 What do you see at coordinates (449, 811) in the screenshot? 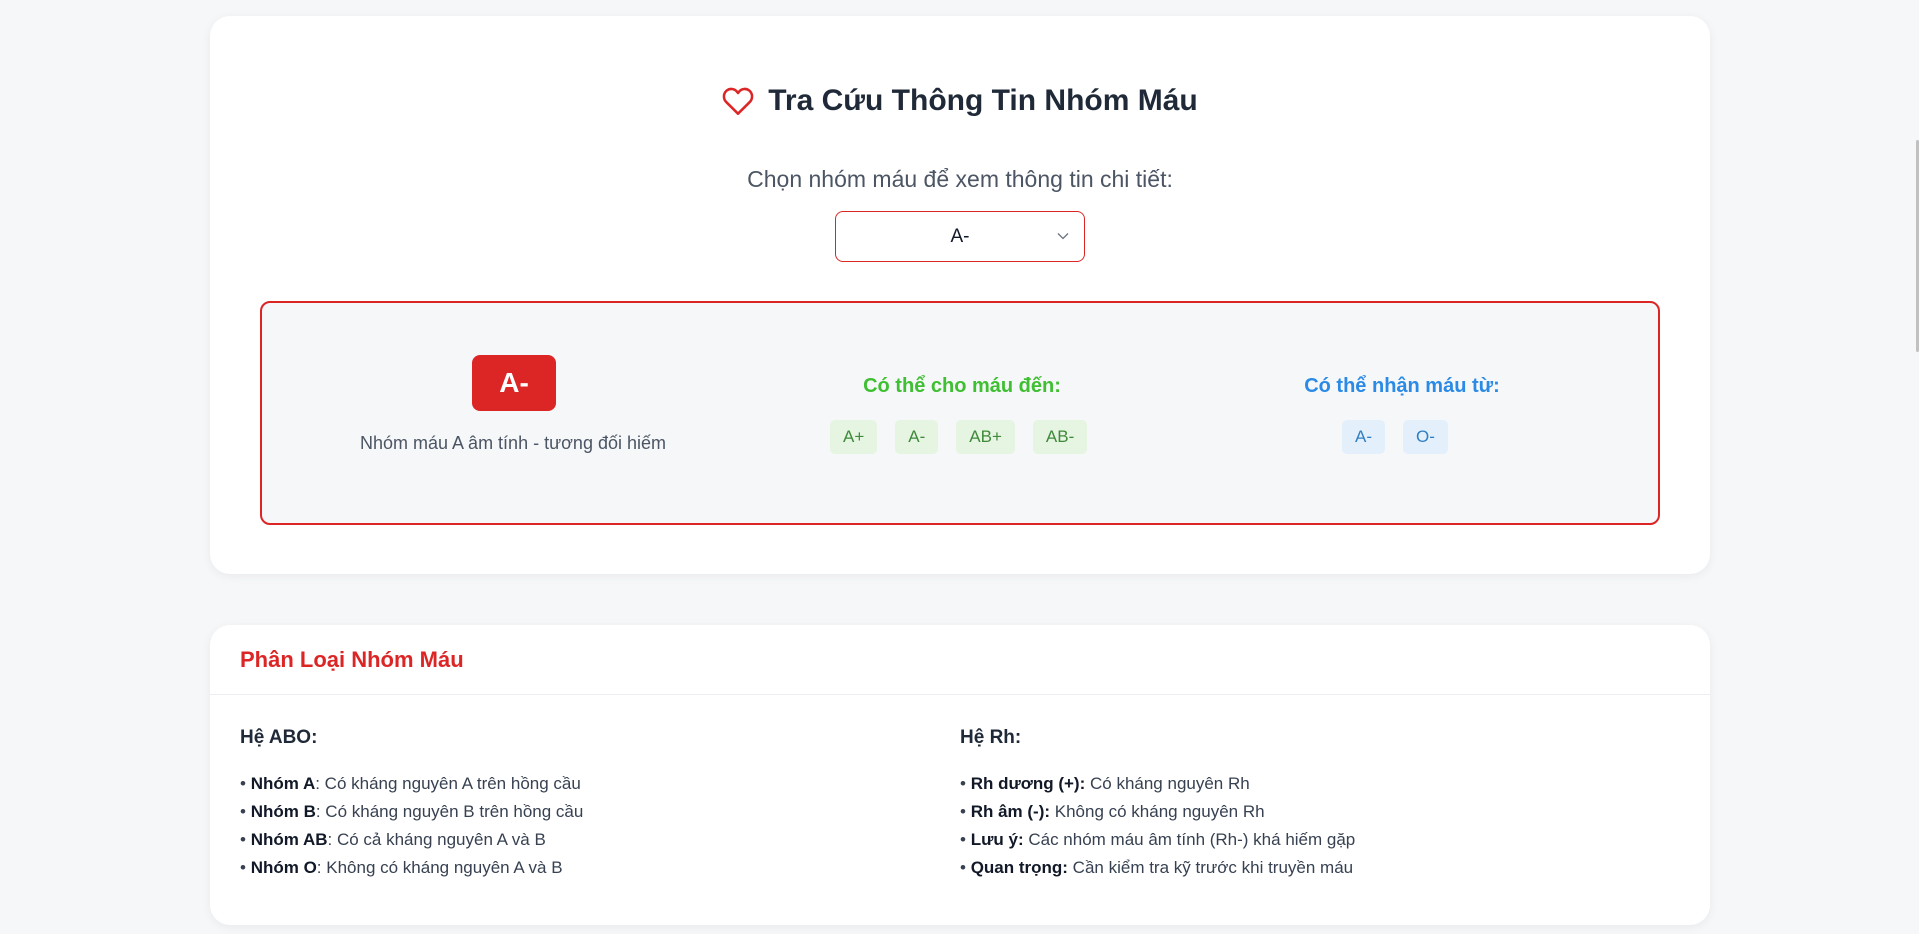
I see `list-item-text: : Có kháng nguyên B trên hồng cầu` at bounding box center [449, 811].